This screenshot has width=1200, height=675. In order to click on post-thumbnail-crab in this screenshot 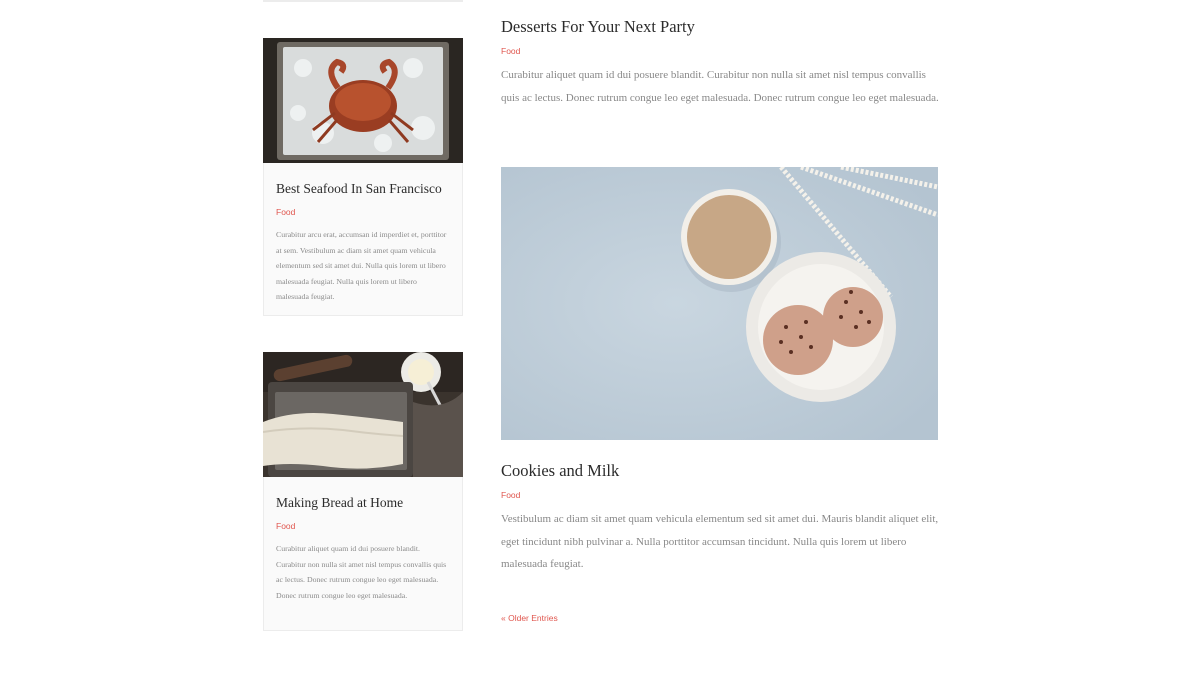, I will do `click(363, 100)`.